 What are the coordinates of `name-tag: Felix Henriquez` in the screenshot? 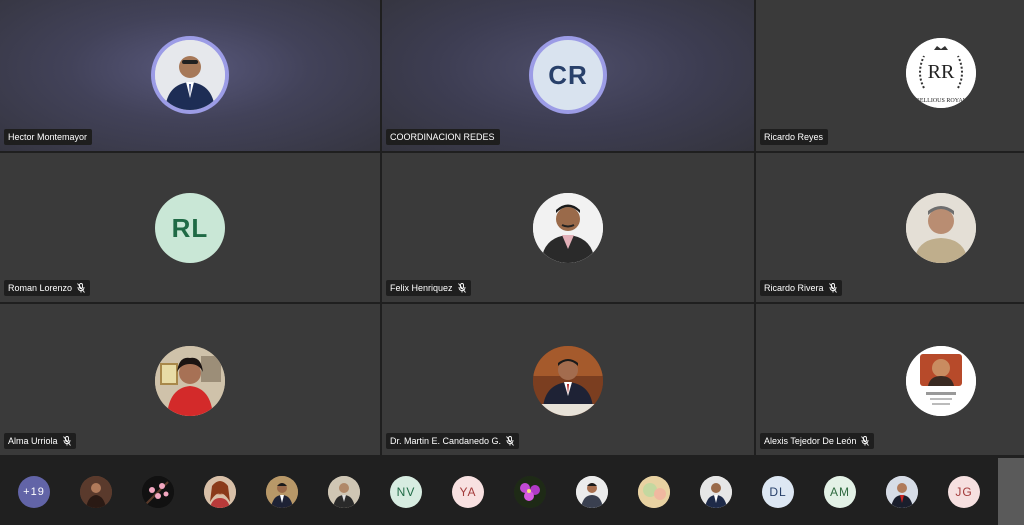 It's located at (428, 288).